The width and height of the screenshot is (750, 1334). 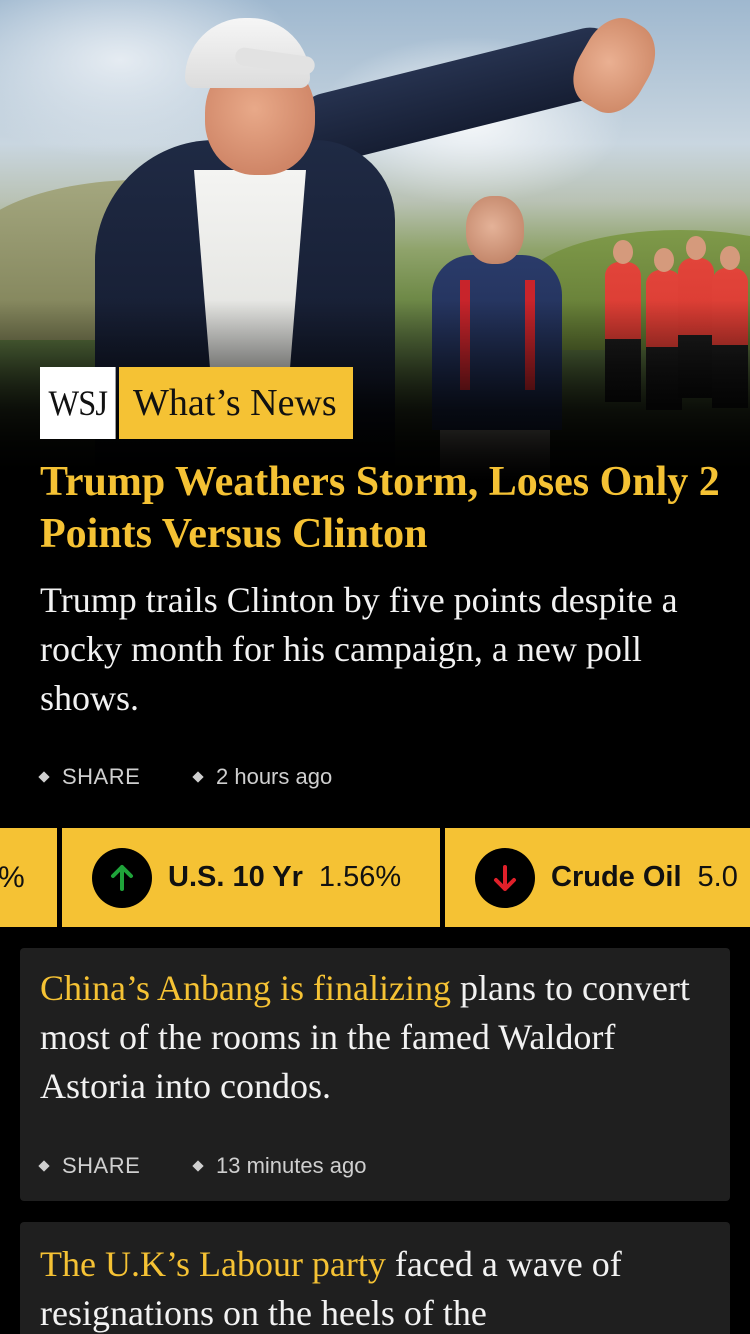 What do you see at coordinates (274, 776) in the screenshot?
I see `timestamp-text: 2 hours ago` at bounding box center [274, 776].